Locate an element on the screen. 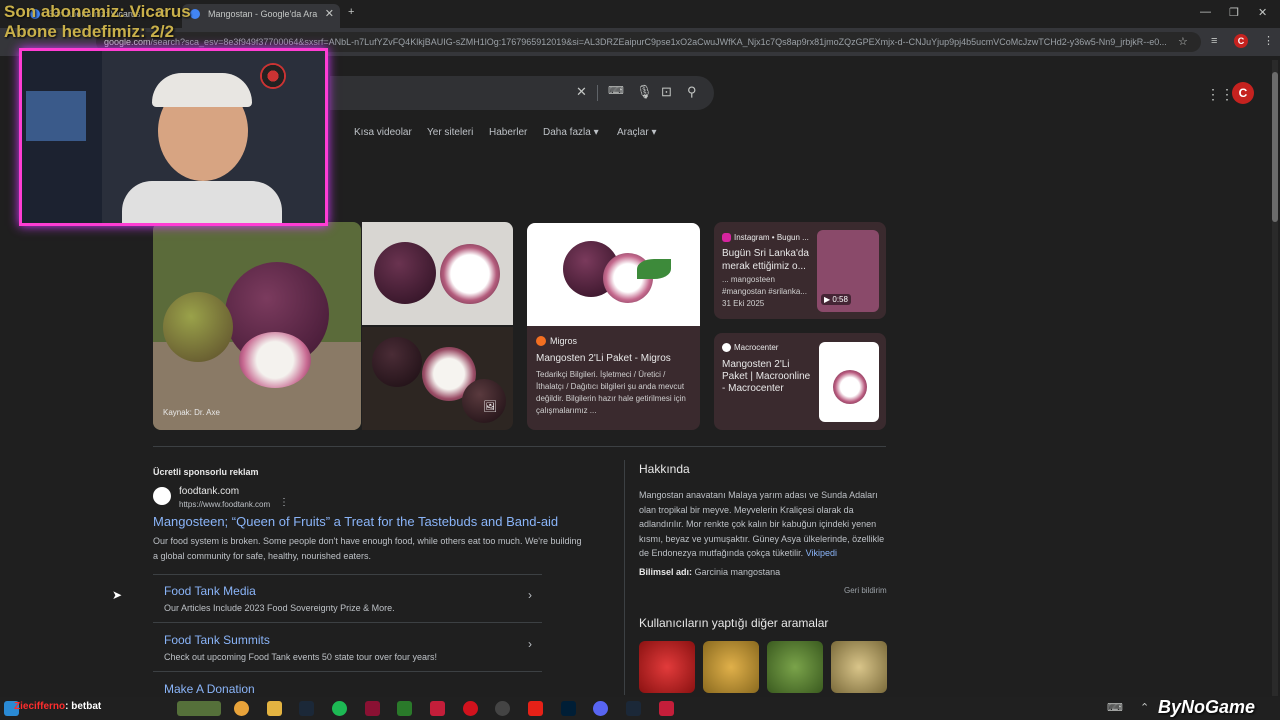 This screenshot has height=720, width=1280. media-control-icon: ≡ is located at coordinates (1214, 41).